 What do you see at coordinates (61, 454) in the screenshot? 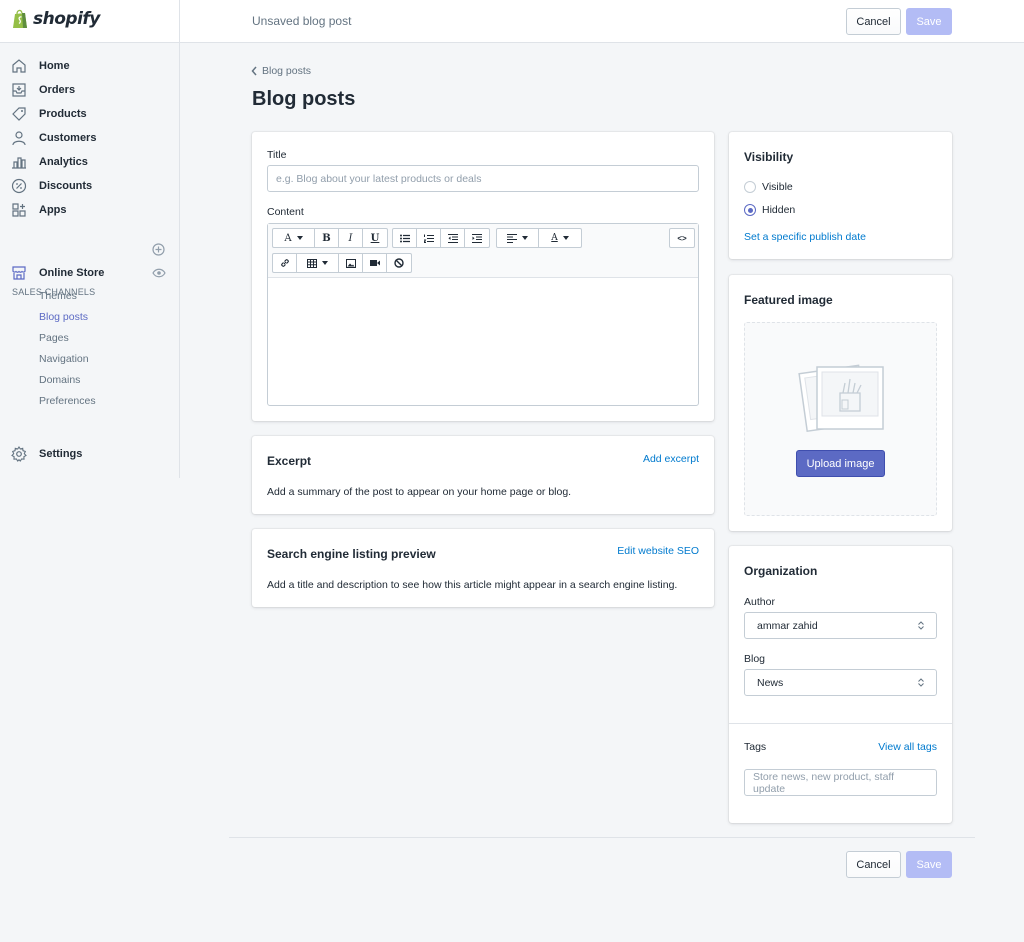
I see `sidebar-item-label: Settings` at bounding box center [61, 454].